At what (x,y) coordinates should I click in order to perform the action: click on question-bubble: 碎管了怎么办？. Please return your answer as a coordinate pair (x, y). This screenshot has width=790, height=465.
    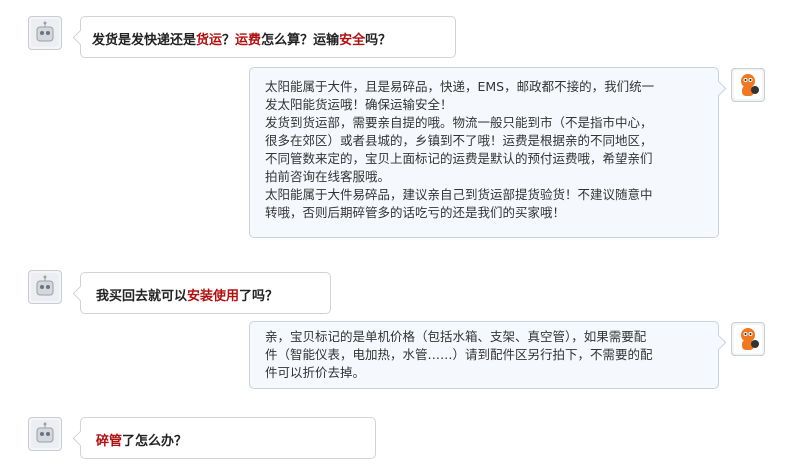
    Looking at the image, I should click on (224, 438).